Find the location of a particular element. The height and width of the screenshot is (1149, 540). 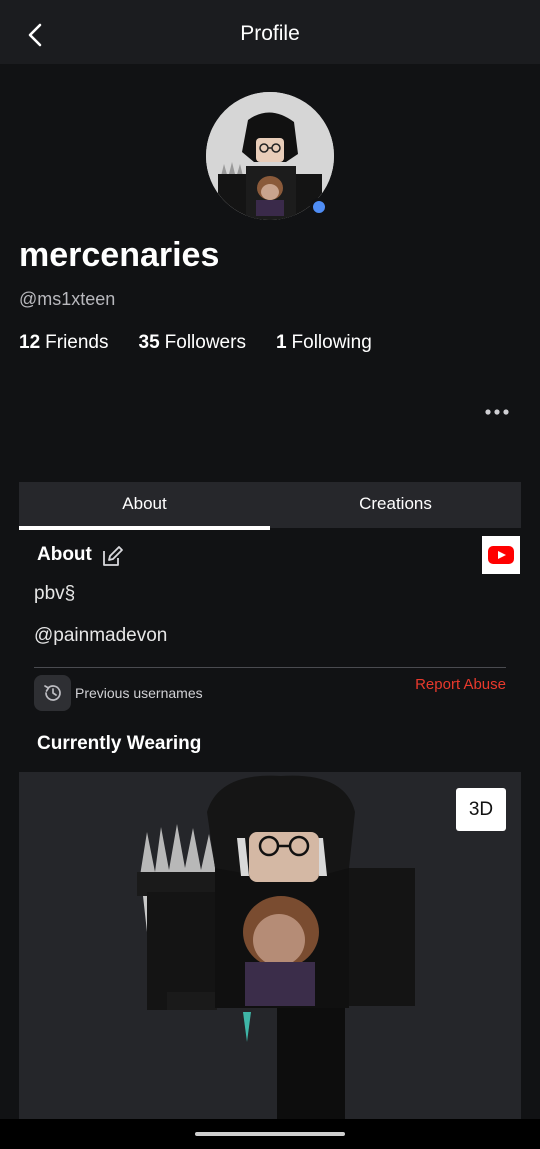

following-count: 1 Following is located at coordinates (324, 343).